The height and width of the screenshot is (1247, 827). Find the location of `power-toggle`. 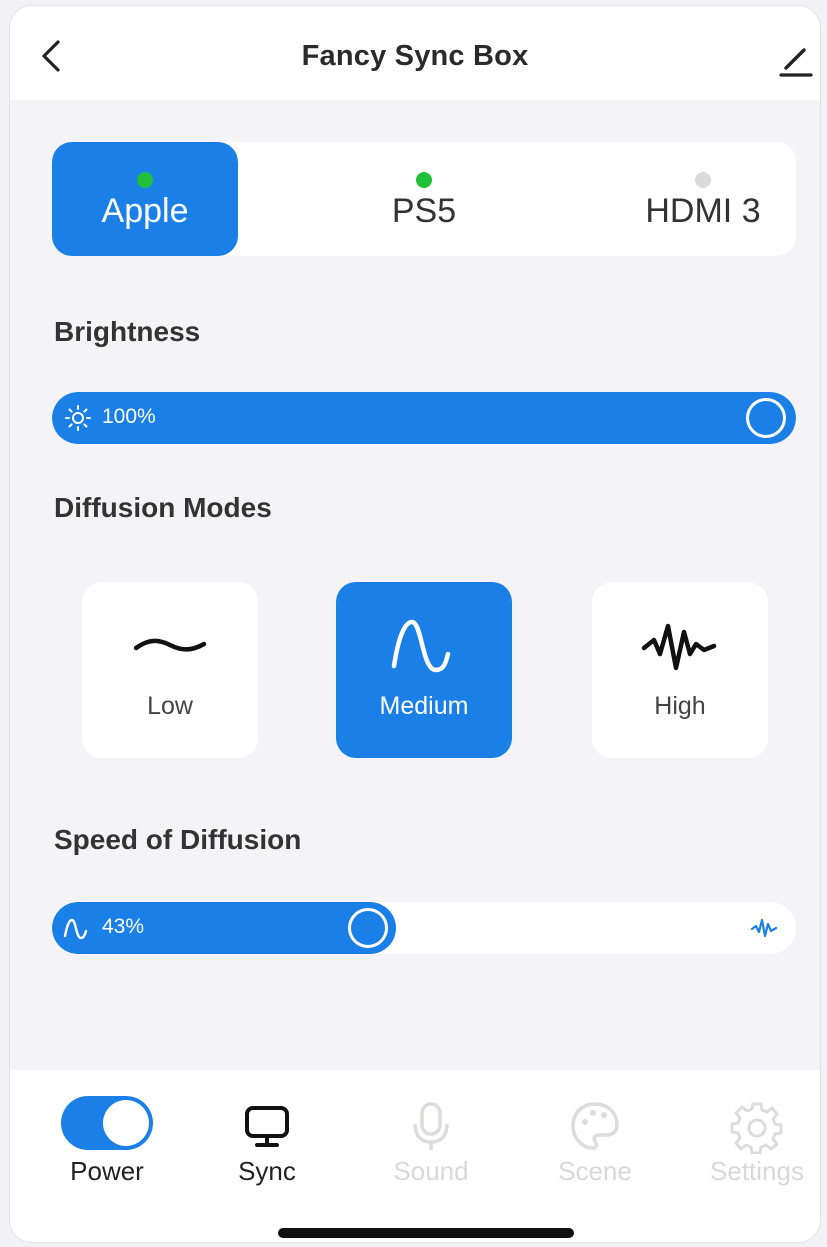

power-toggle is located at coordinates (107, 1123).